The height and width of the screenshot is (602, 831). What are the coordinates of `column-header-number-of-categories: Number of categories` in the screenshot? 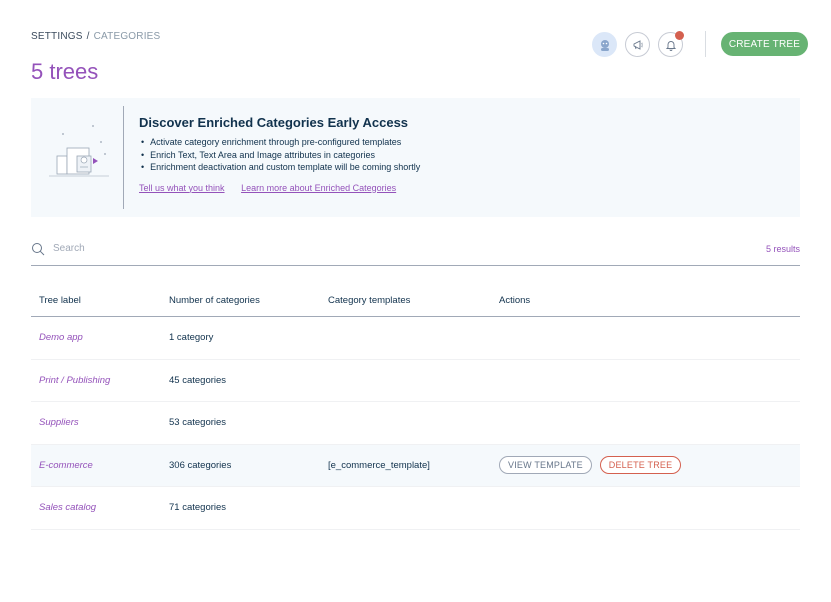 It's located at (214, 300).